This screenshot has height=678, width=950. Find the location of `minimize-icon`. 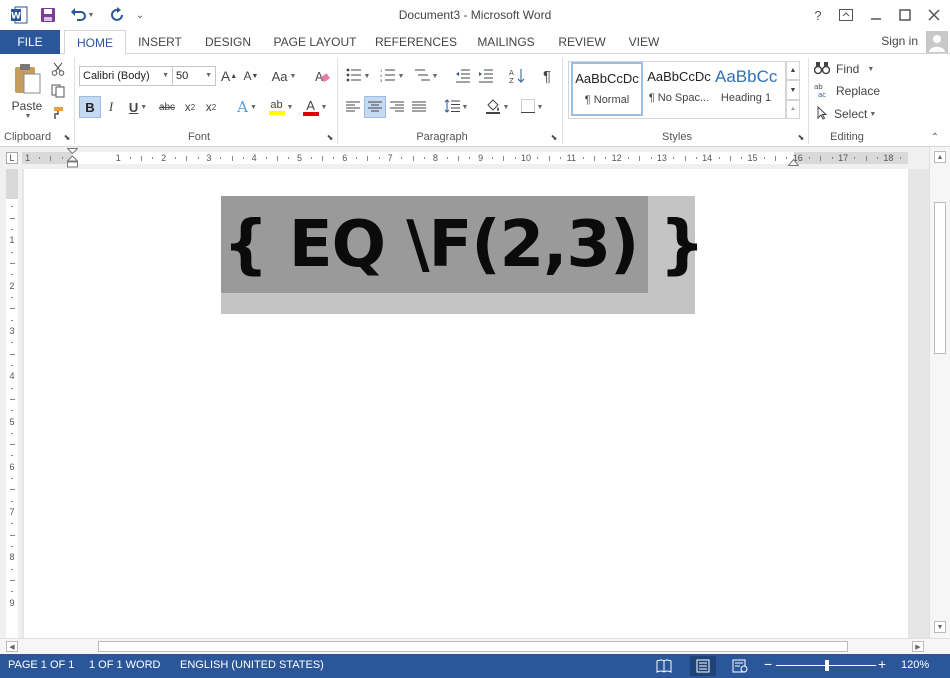

minimize-icon is located at coordinates (876, 15).